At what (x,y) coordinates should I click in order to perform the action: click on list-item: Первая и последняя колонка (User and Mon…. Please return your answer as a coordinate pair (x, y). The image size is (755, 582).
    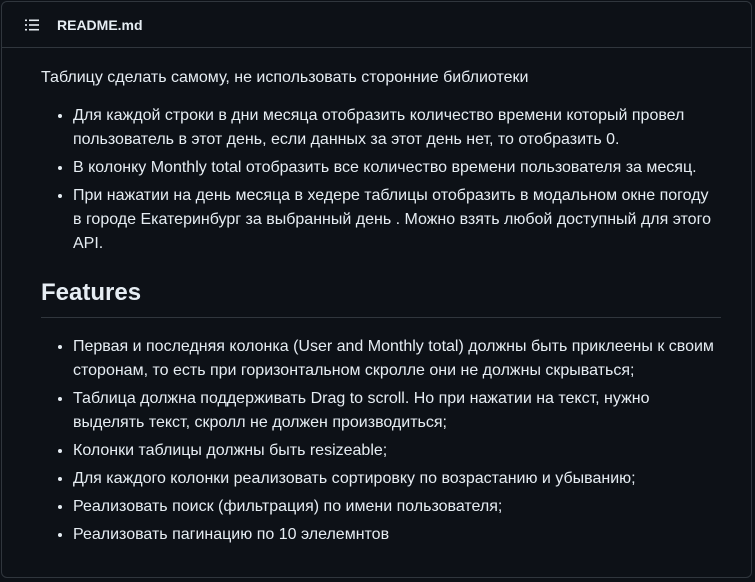
    Looking at the image, I should click on (397, 359).